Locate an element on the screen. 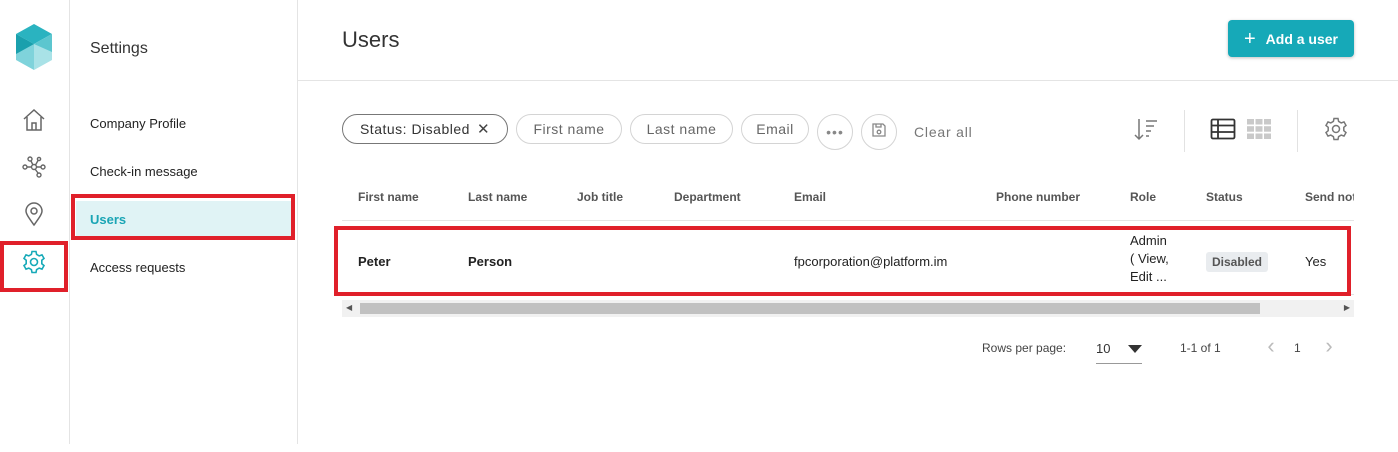 The image size is (1398, 452). row-divider is located at coordinates (848, 294).